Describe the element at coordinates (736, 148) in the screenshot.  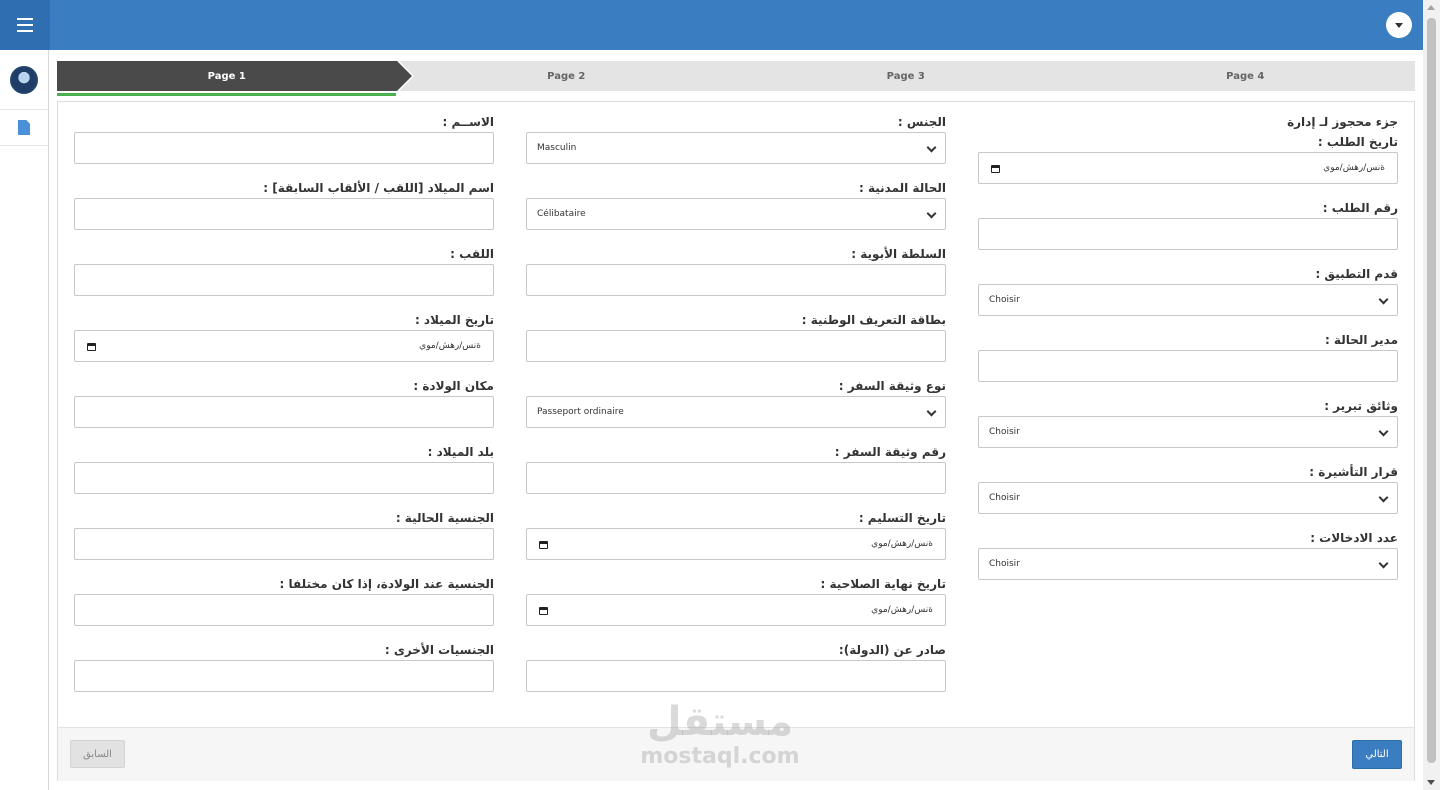
I see `gender-select: Masculin` at that location.